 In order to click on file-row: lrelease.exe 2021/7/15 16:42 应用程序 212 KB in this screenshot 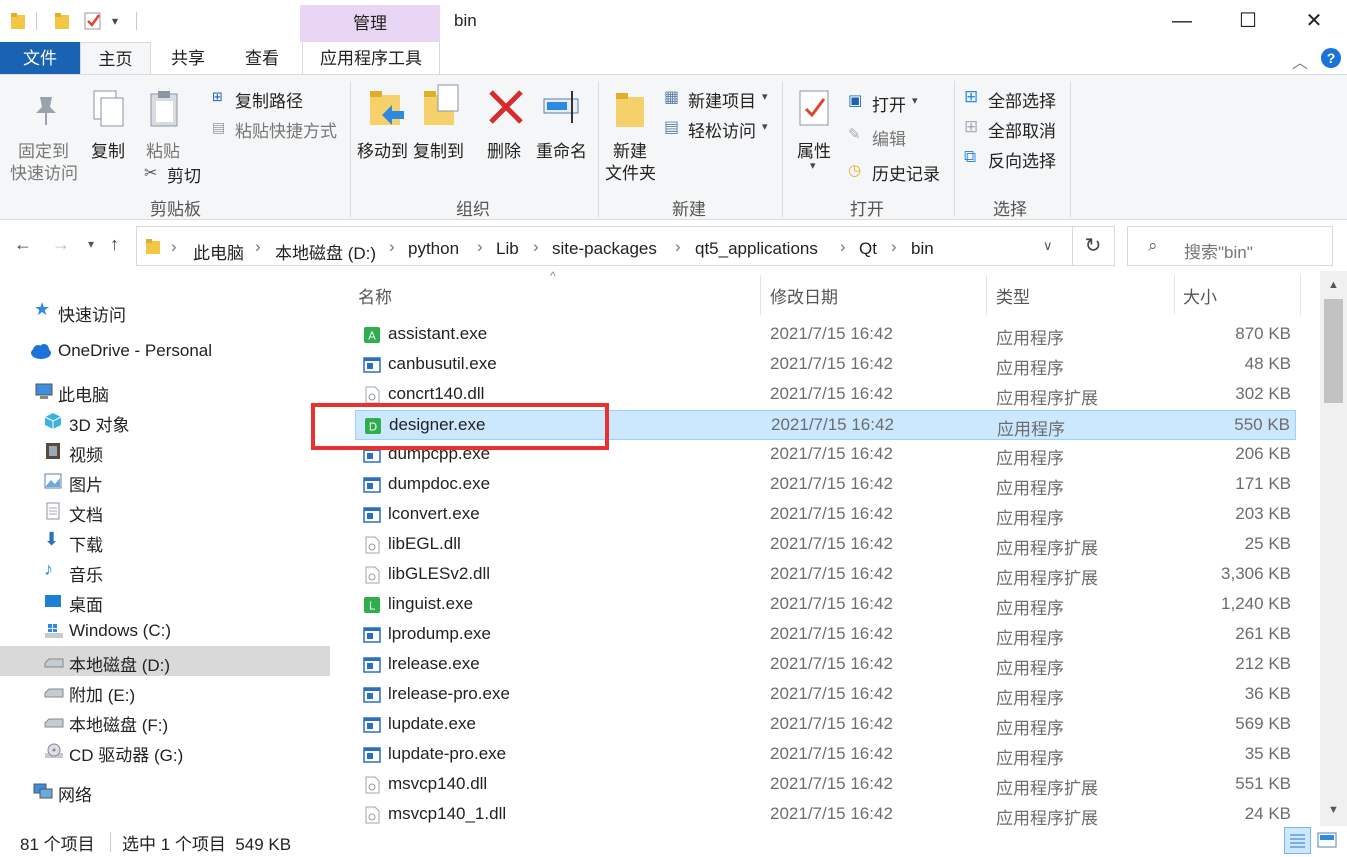, I will do `click(825, 665)`.